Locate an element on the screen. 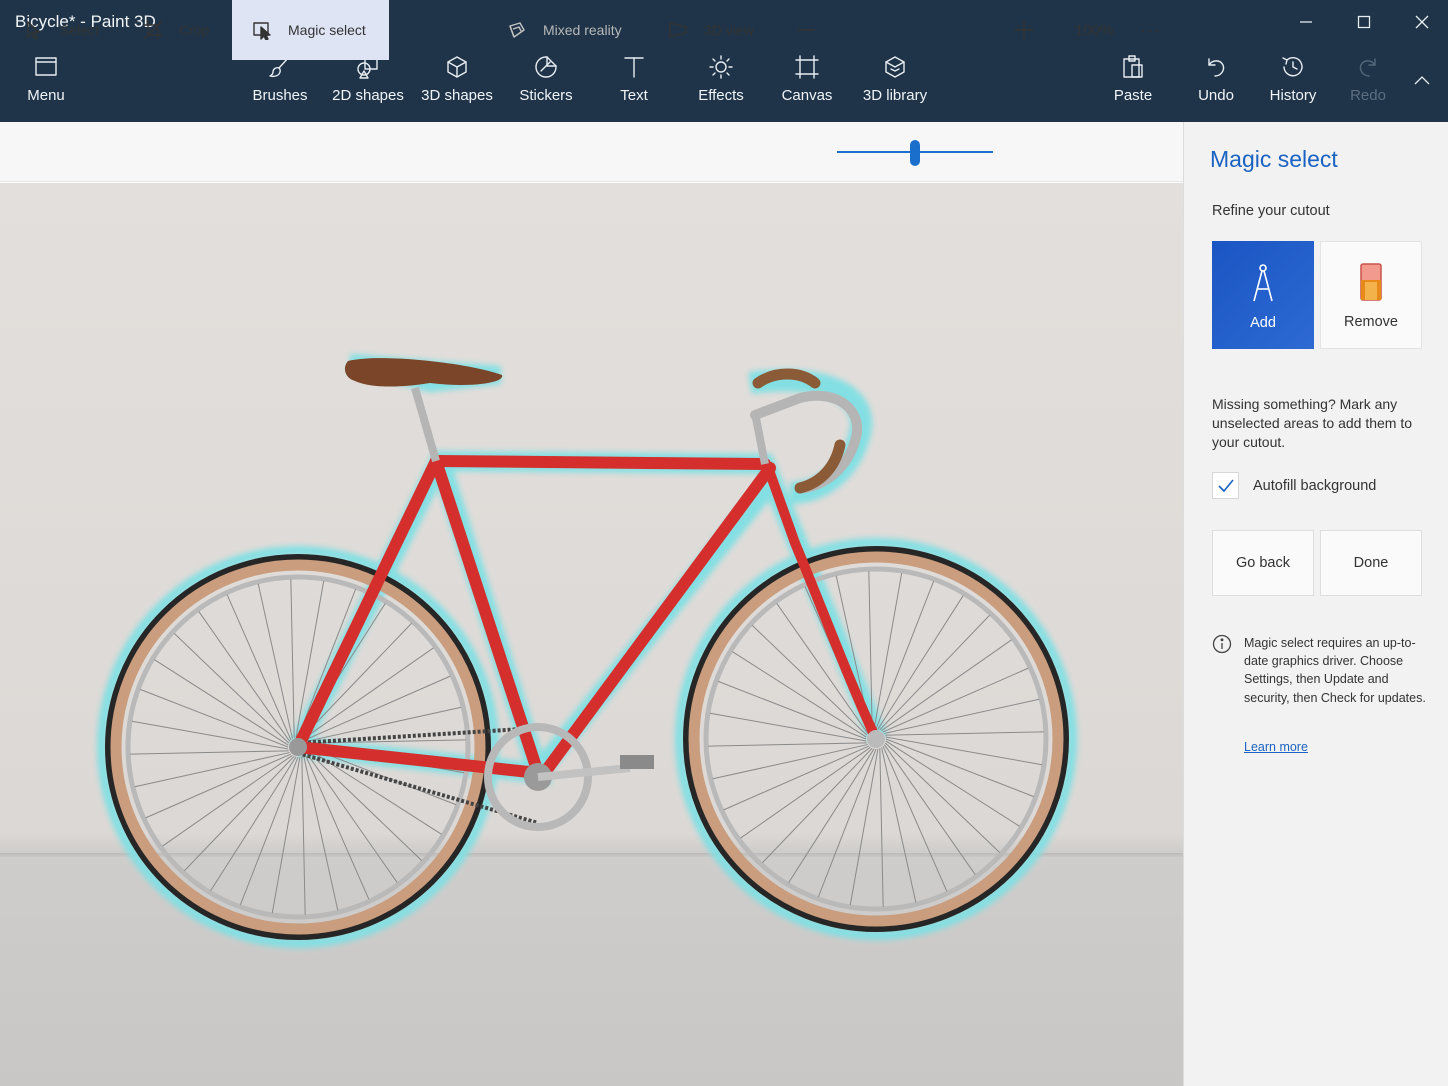 This screenshot has width=1448, height=1086. 2d-shapes-label: 2D shapes is located at coordinates (368, 95).